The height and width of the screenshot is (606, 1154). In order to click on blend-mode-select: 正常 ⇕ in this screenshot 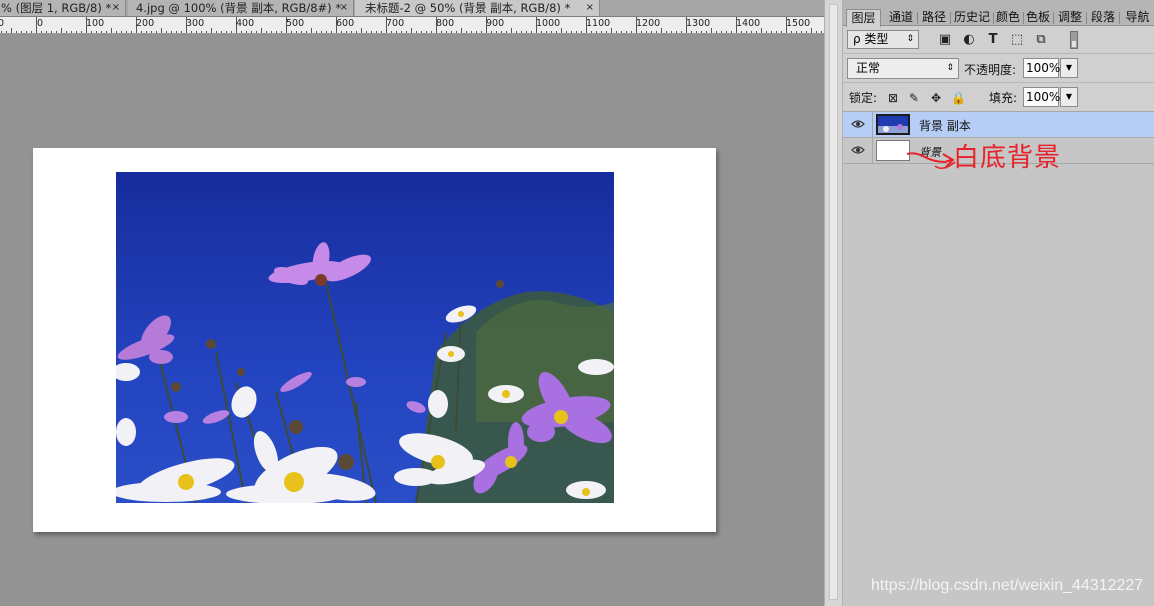, I will do `click(903, 68)`.